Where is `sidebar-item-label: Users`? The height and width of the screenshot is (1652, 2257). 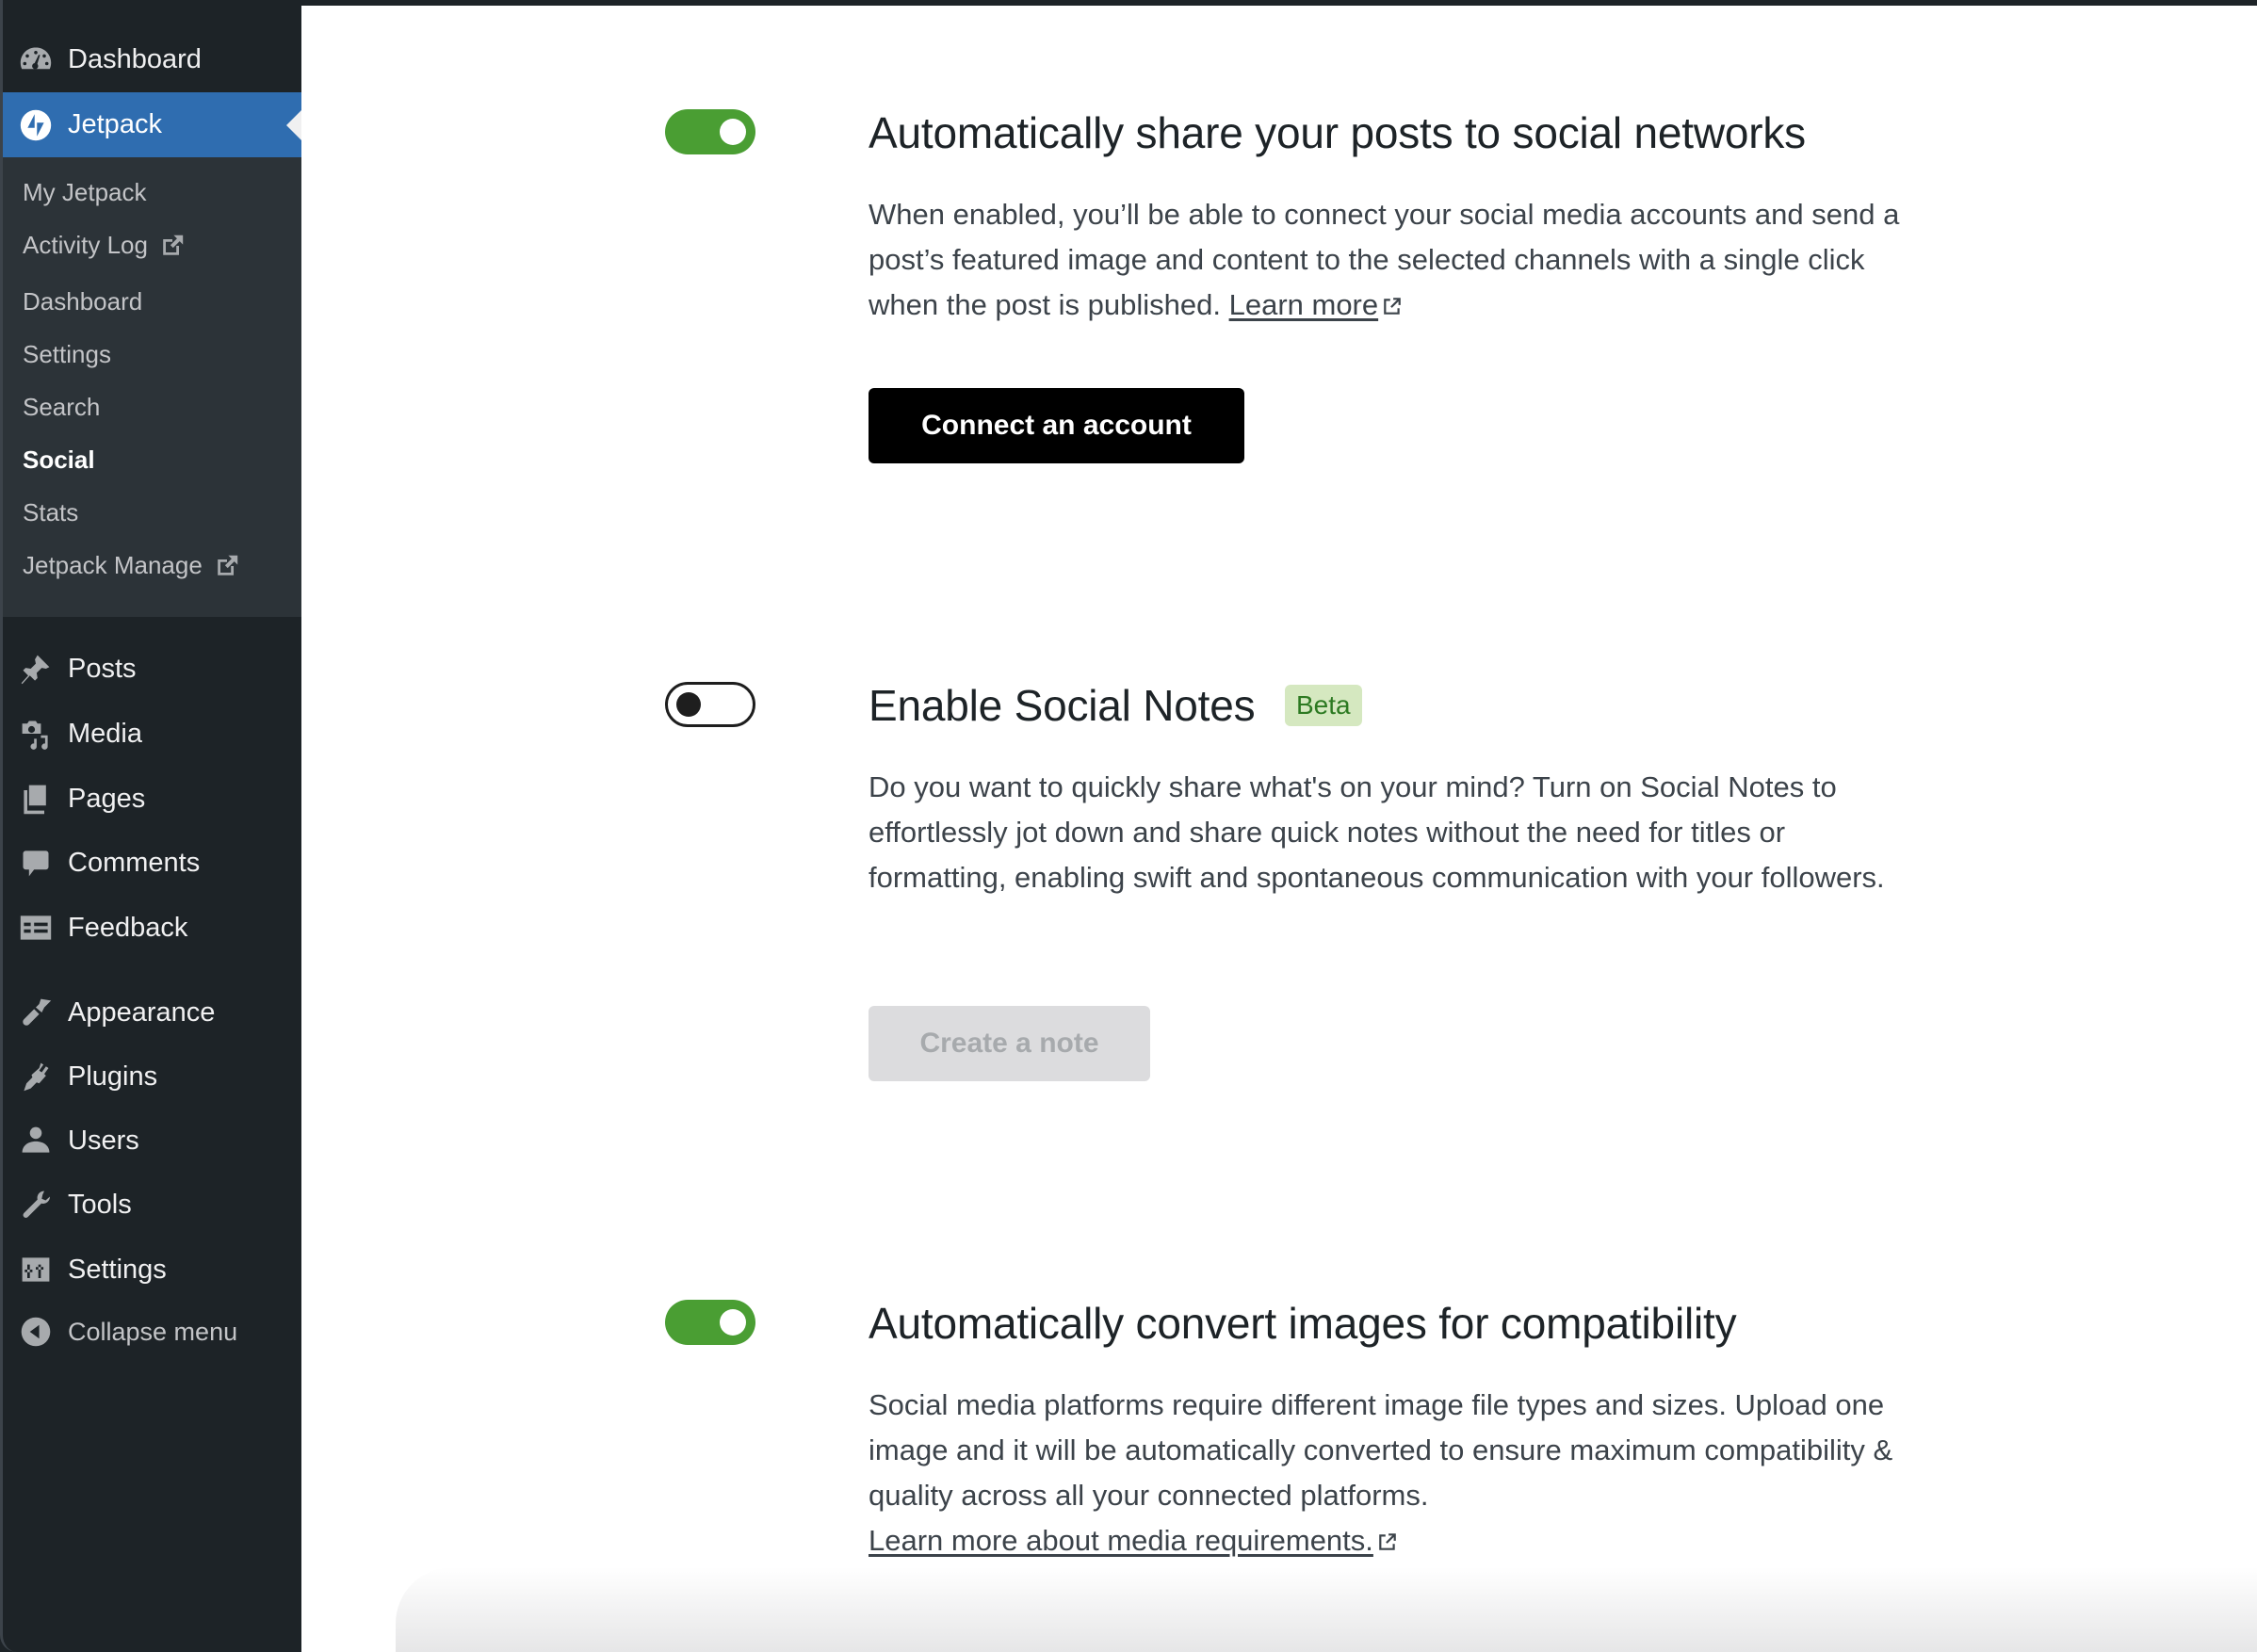 sidebar-item-label: Users is located at coordinates (103, 1140).